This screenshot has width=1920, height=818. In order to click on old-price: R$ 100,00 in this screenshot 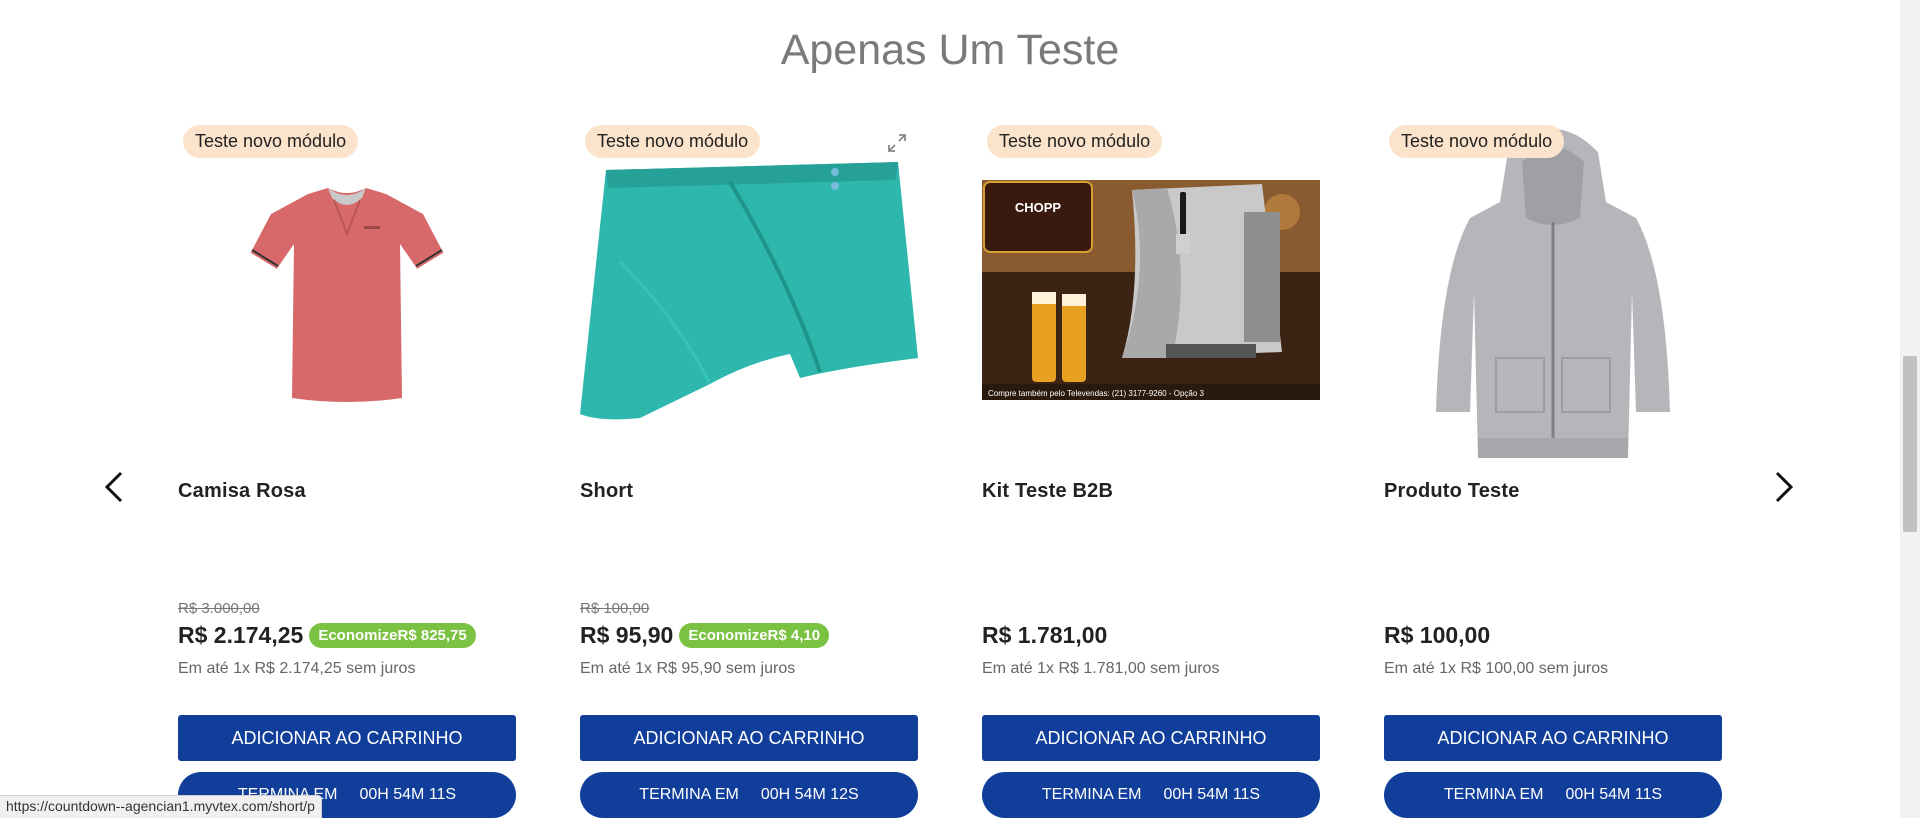, I will do `click(615, 608)`.